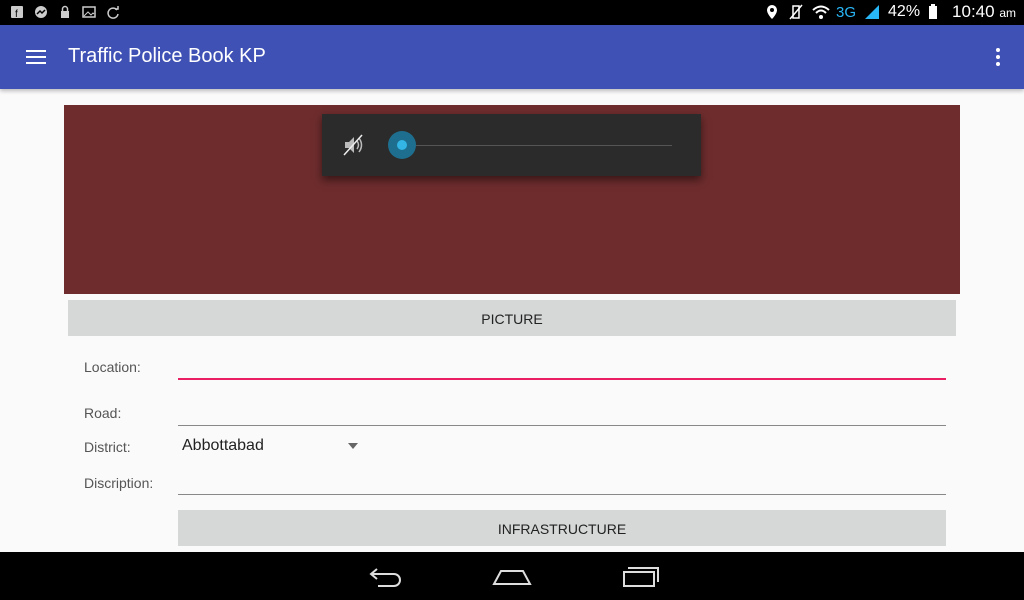 This screenshot has height=600, width=1024. What do you see at coordinates (872, 12) in the screenshot?
I see `signal-icon` at bounding box center [872, 12].